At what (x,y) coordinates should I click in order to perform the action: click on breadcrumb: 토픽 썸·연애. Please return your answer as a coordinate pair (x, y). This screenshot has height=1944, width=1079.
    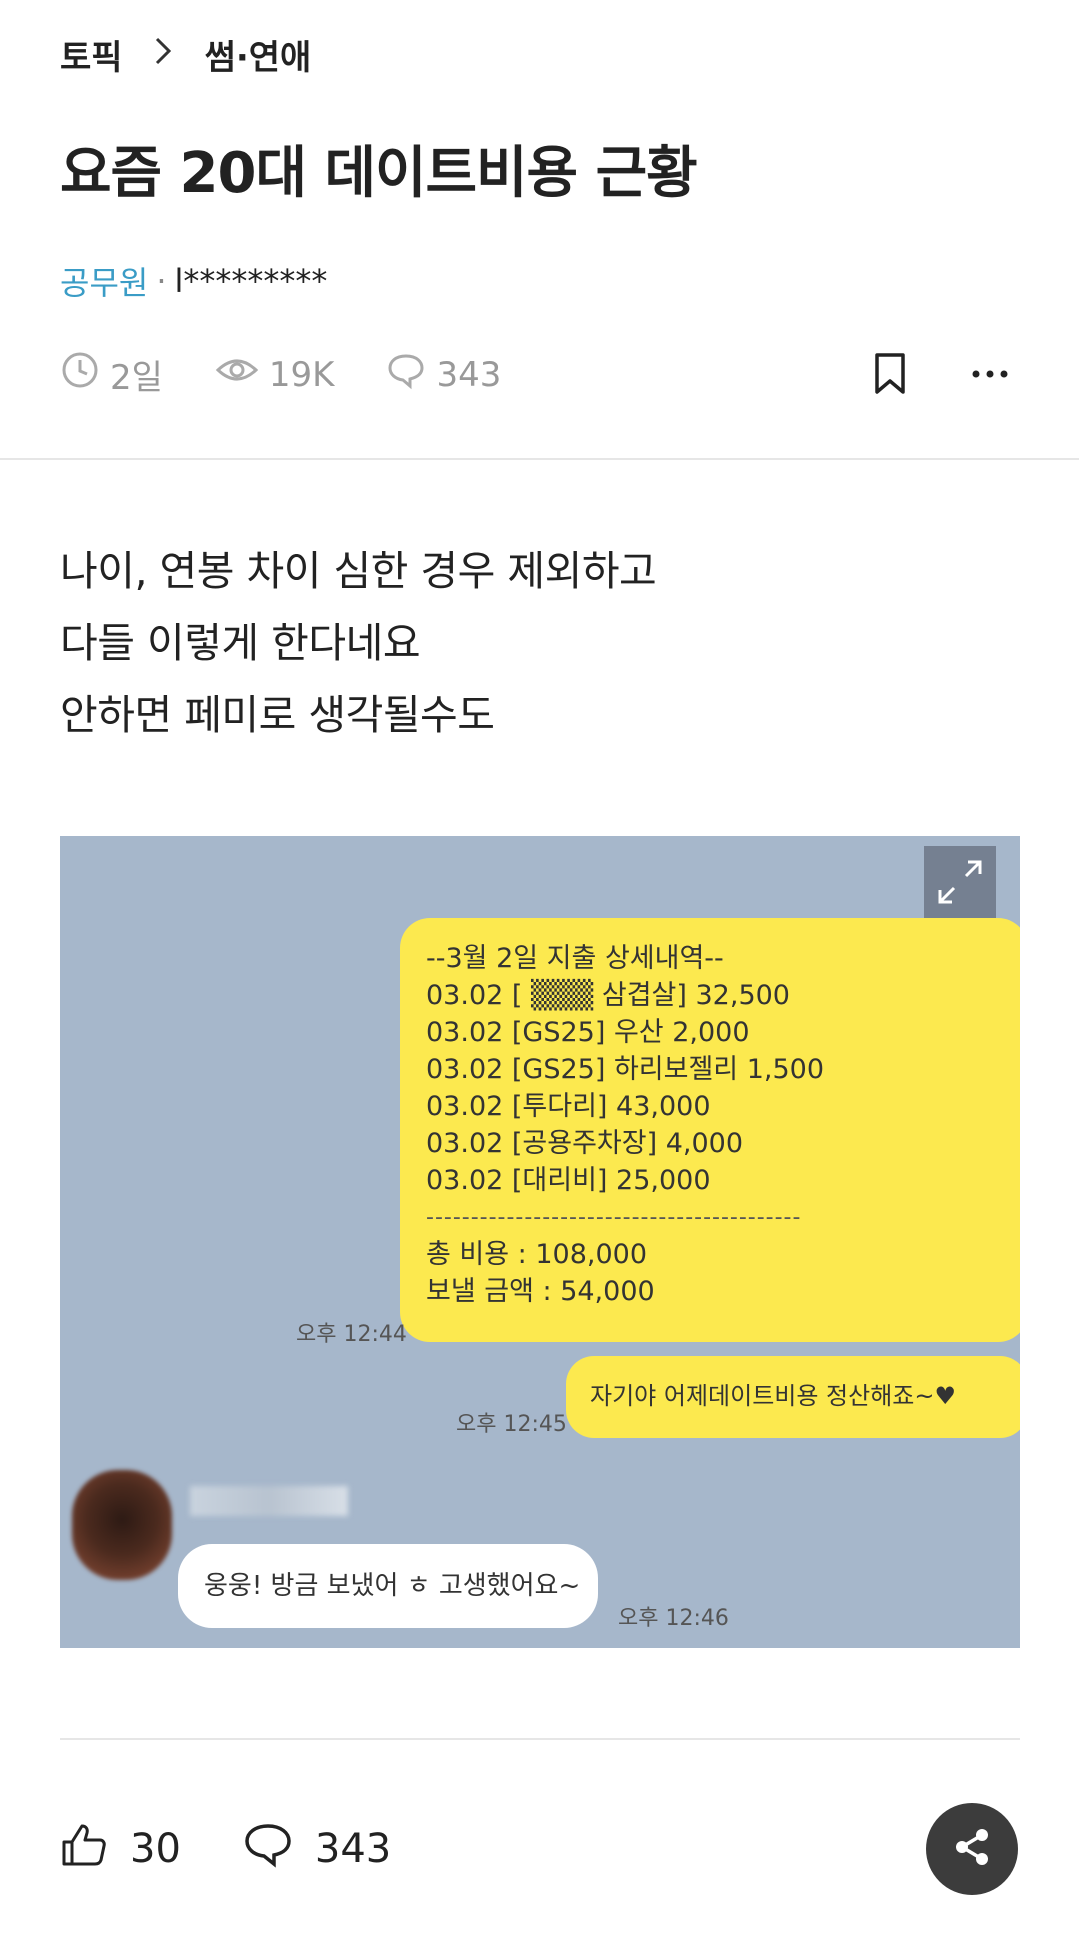
    Looking at the image, I should click on (185, 54).